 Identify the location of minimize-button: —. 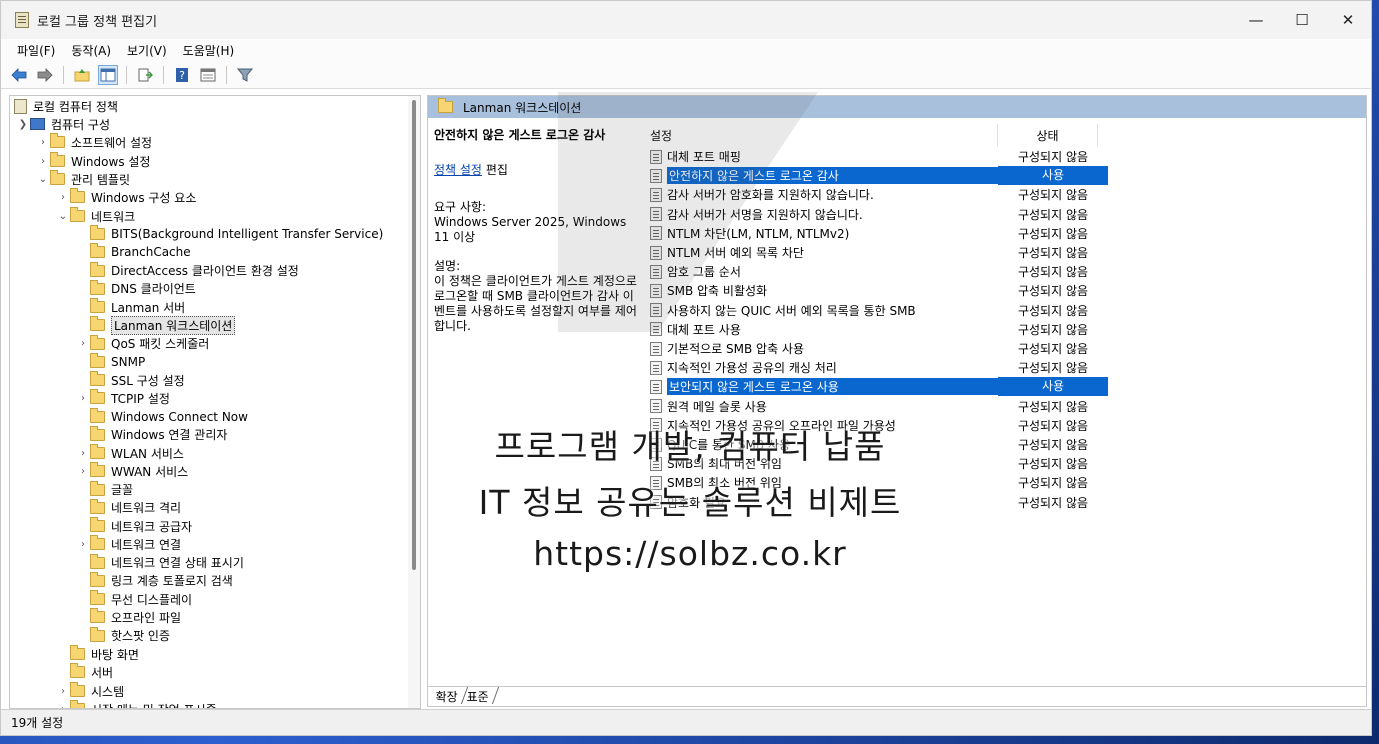
(1256, 20).